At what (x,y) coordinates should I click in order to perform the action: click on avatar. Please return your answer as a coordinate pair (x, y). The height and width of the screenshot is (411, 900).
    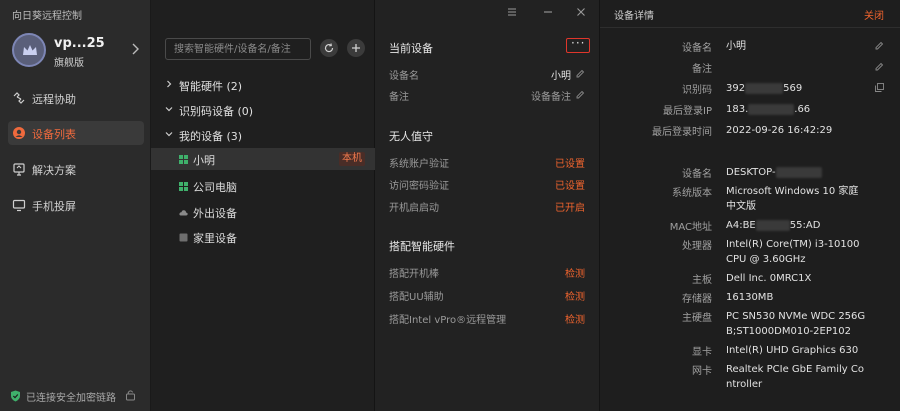
    Looking at the image, I should click on (29, 50).